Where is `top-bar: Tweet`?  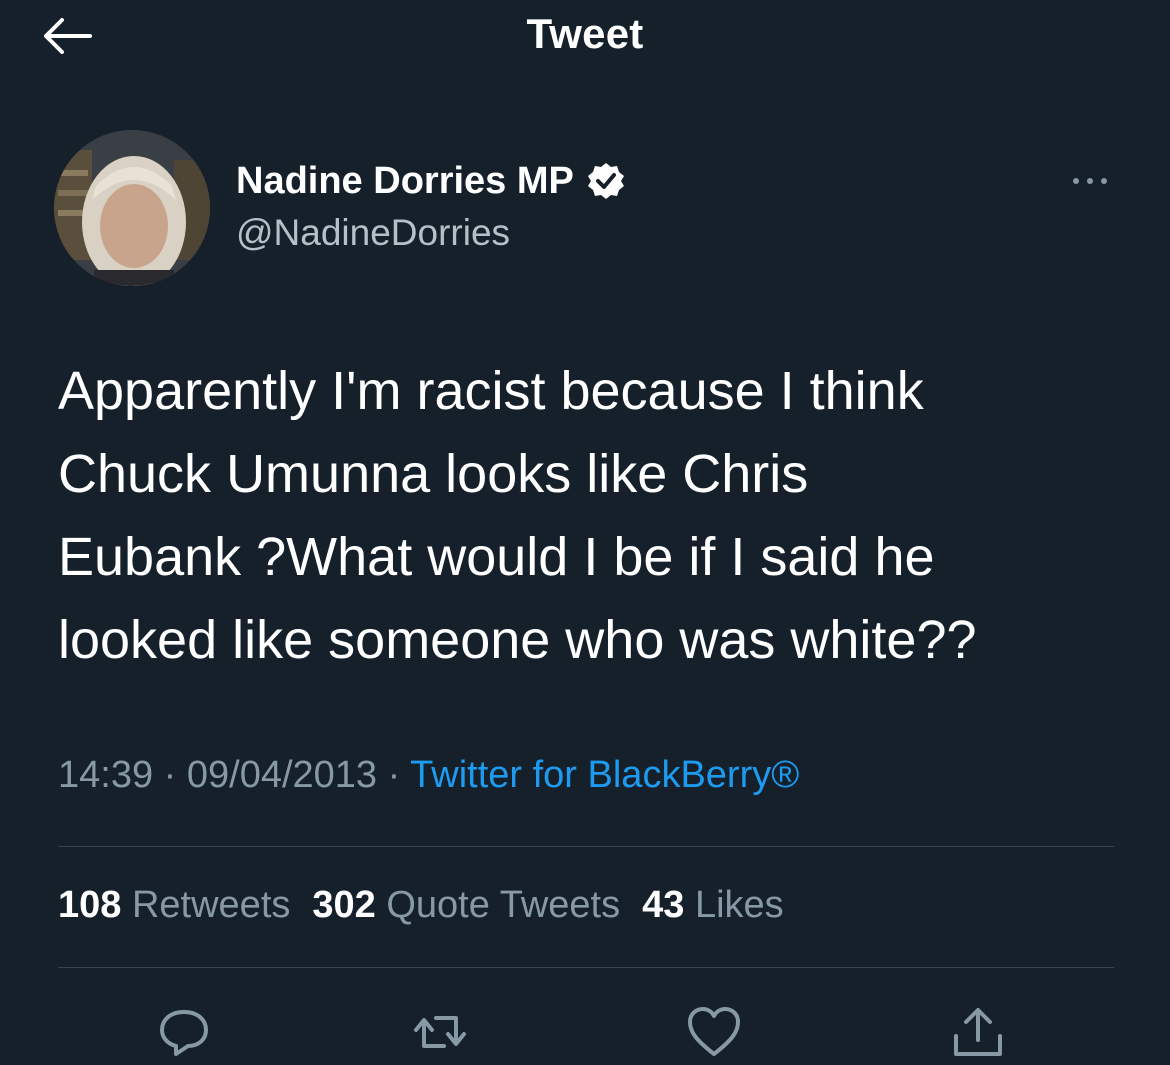 top-bar: Tweet is located at coordinates (585, 36).